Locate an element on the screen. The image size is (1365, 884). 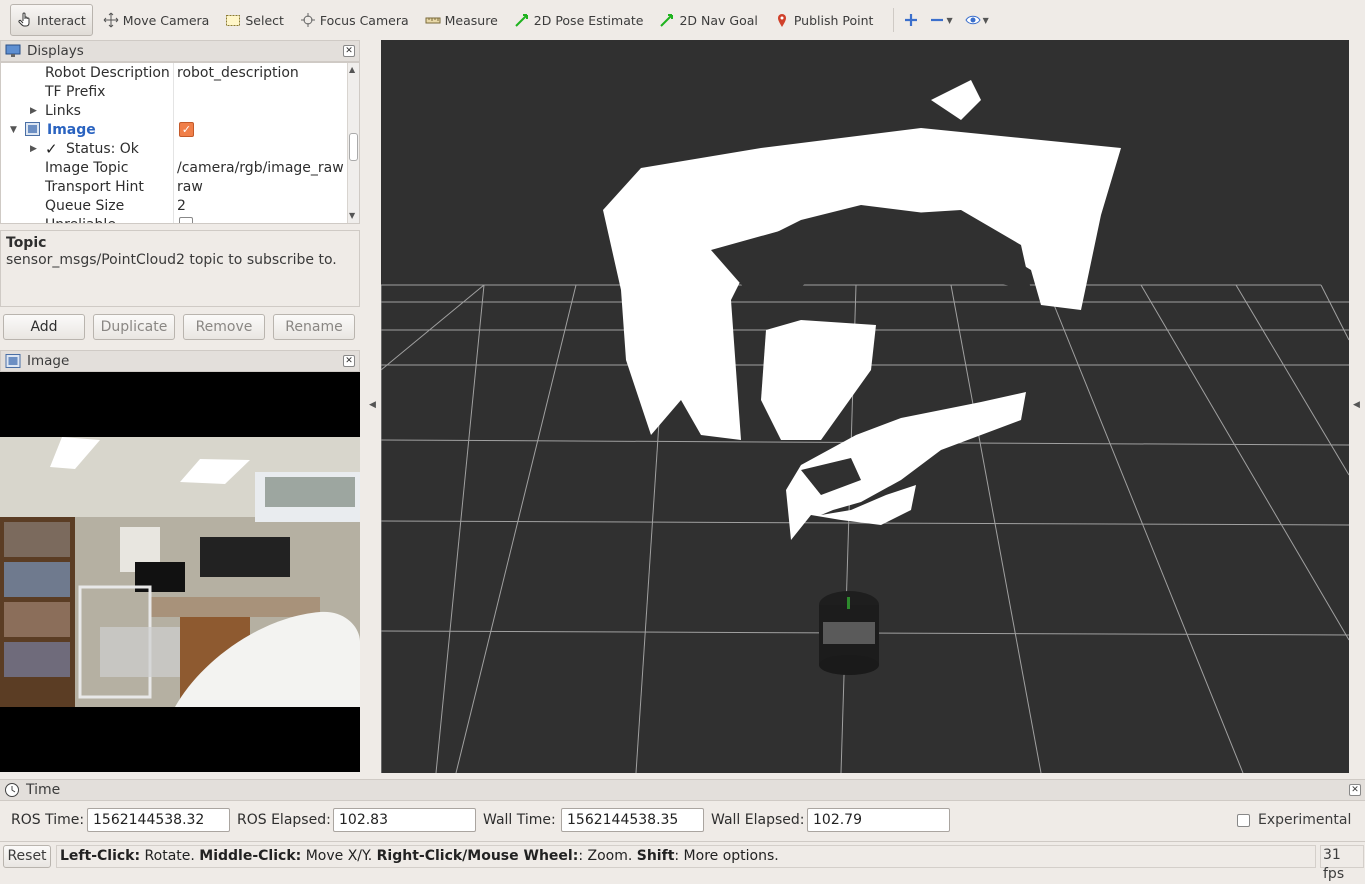
select-tool-button: Select is located at coordinates (254, 20).